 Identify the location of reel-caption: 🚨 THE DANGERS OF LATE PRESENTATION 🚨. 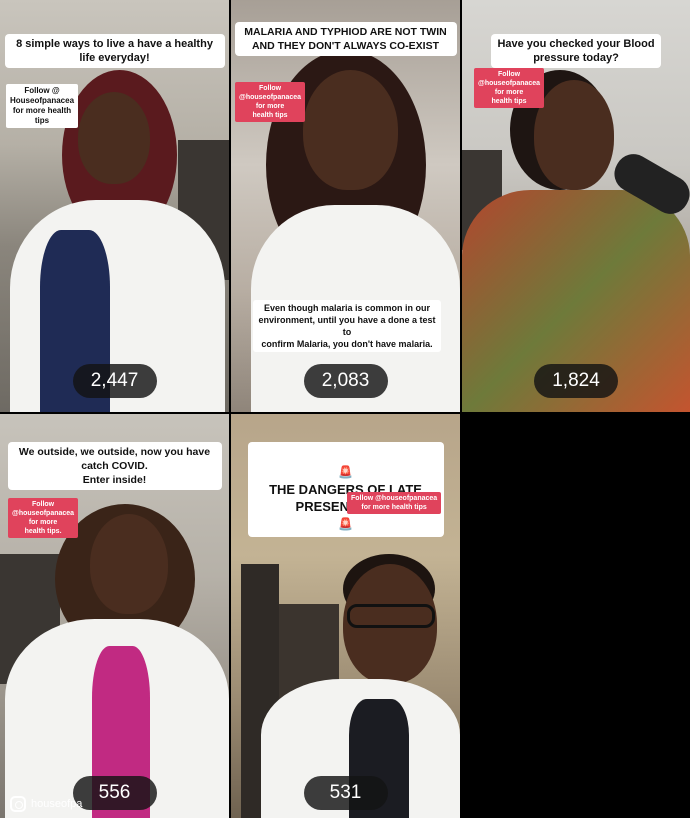
(345, 489).